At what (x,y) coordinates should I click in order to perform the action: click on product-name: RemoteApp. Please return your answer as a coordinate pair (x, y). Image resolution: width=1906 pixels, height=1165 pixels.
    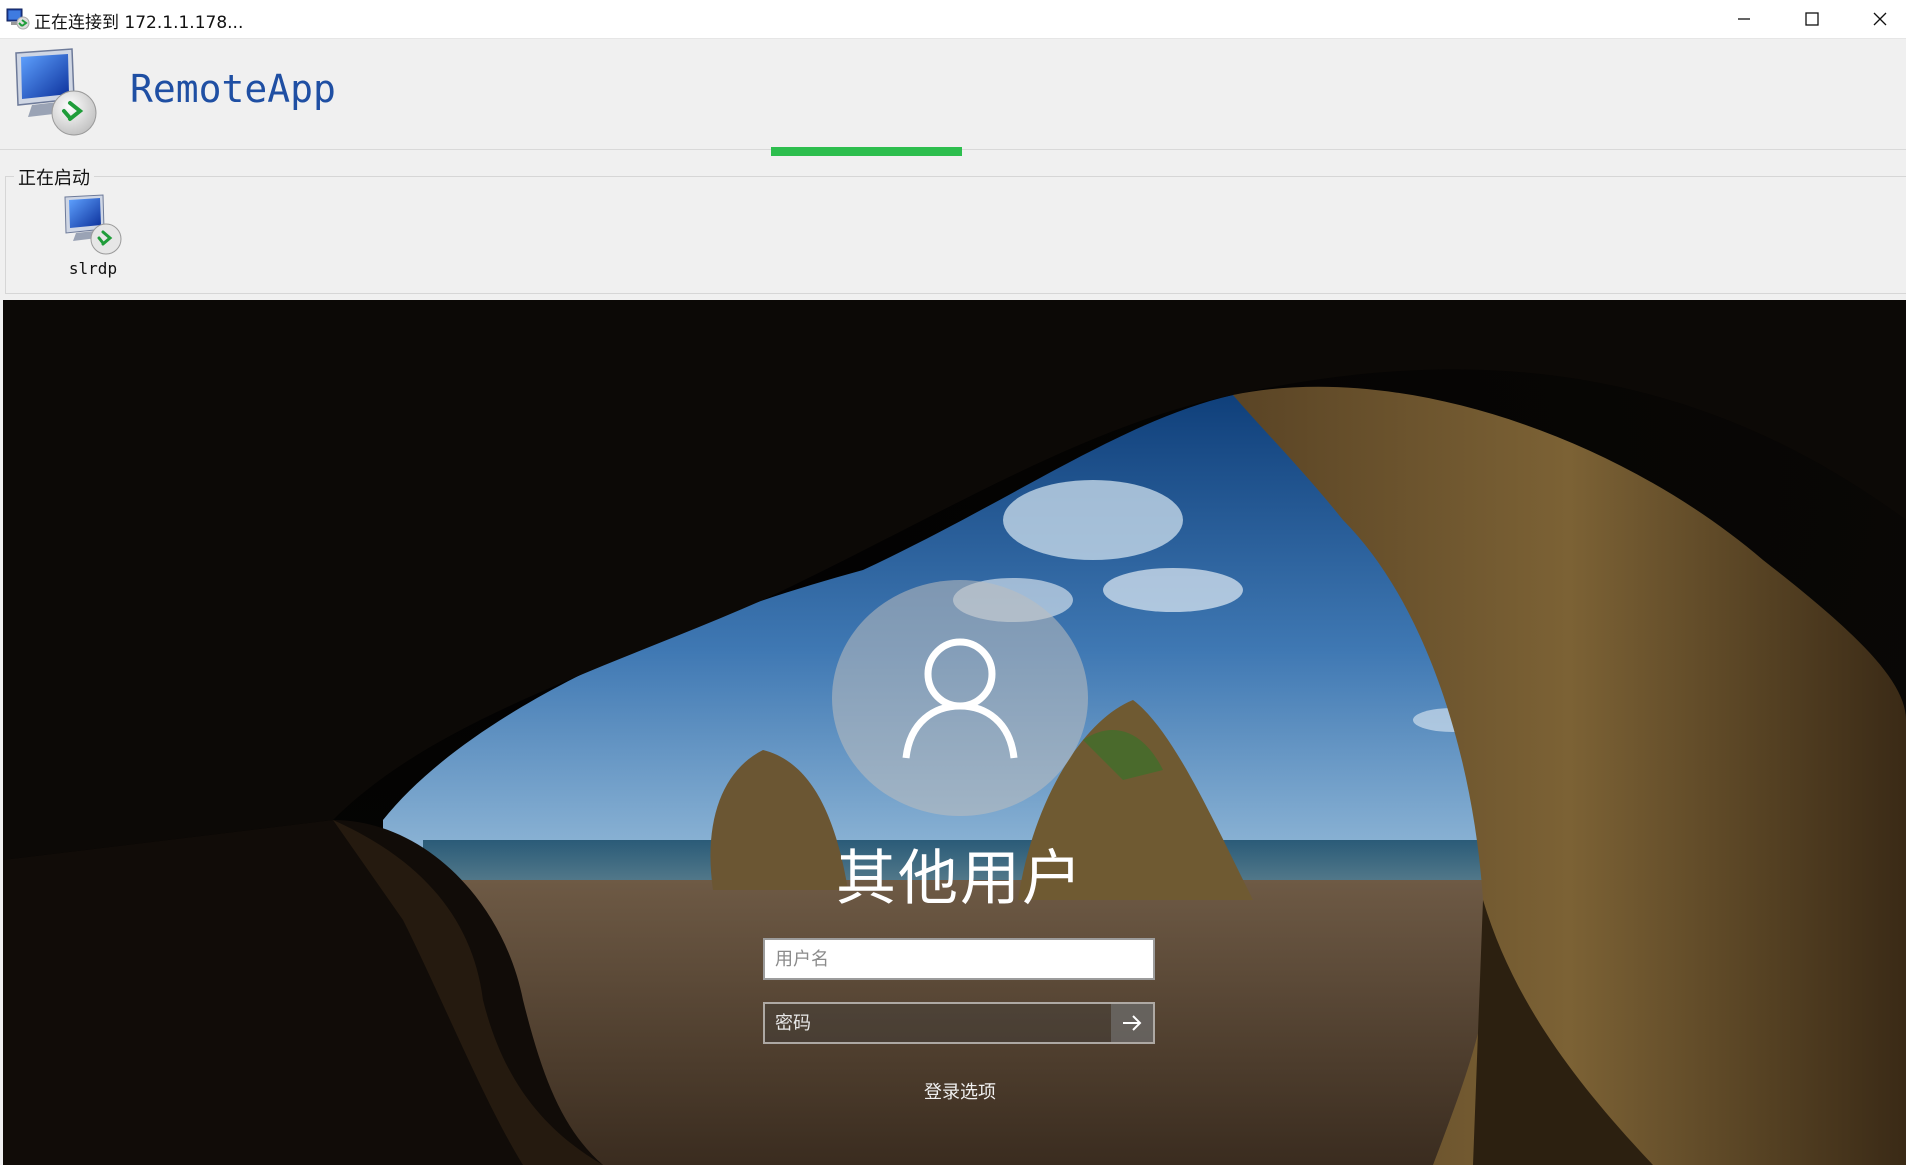
    Looking at the image, I should click on (233, 89).